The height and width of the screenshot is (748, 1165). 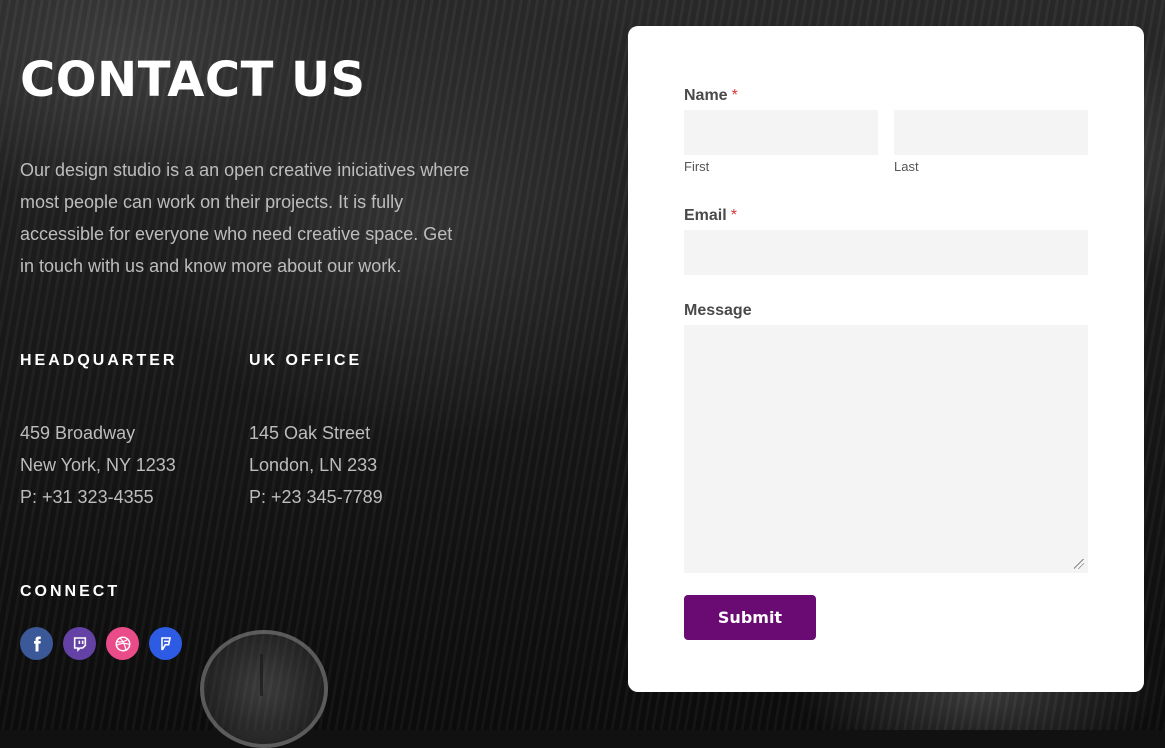 I want to click on last-sublabel: Last, so click(x=906, y=166).